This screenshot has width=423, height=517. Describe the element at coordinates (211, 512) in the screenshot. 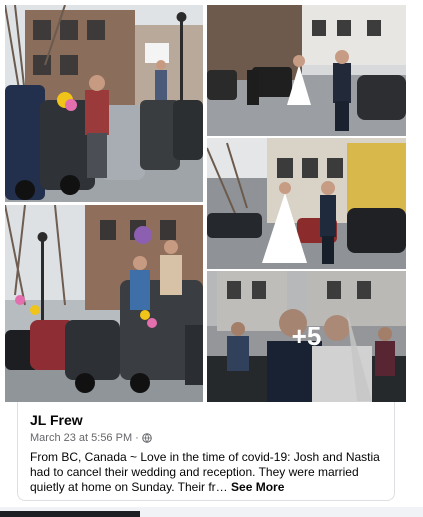

I see `bottom-bar` at that location.